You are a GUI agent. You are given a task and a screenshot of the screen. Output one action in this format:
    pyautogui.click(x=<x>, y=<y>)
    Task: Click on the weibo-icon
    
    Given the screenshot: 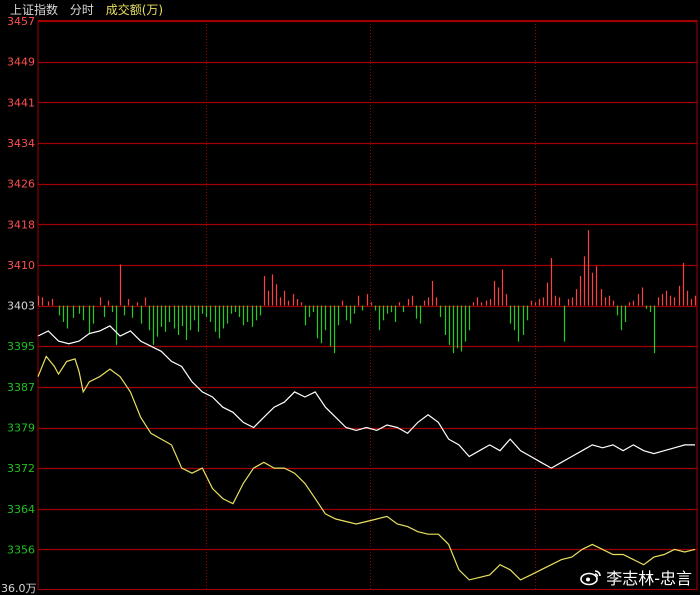 What is the action you would take?
    pyautogui.click(x=591, y=578)
    